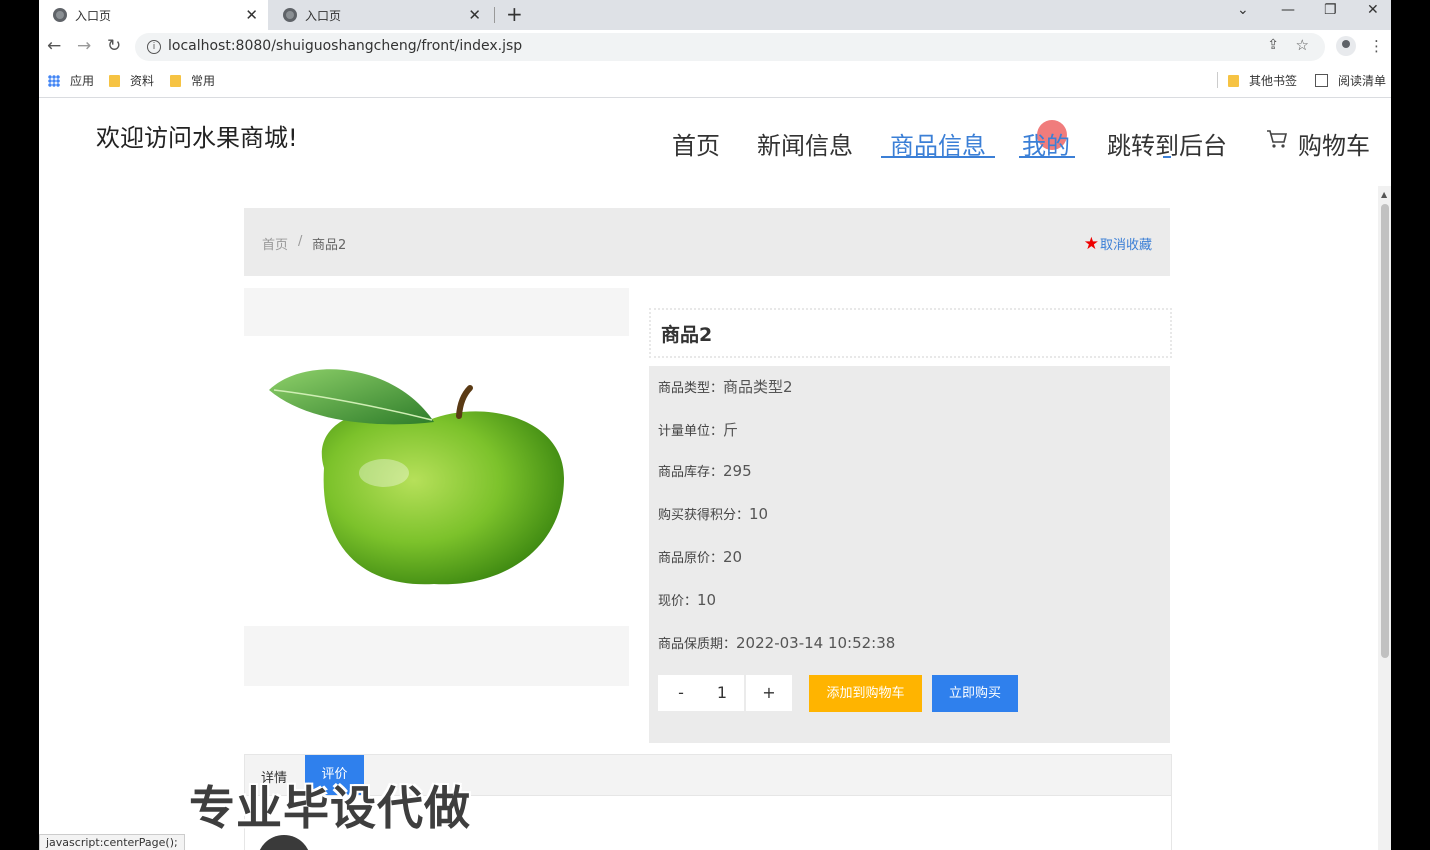 The height and width of the screenshot is (850, 1430). What do you see at coordinates (330, 808) in the screenshot?
I see `watermark-text: 专业毕设代做` at bounding box center [330, 808].